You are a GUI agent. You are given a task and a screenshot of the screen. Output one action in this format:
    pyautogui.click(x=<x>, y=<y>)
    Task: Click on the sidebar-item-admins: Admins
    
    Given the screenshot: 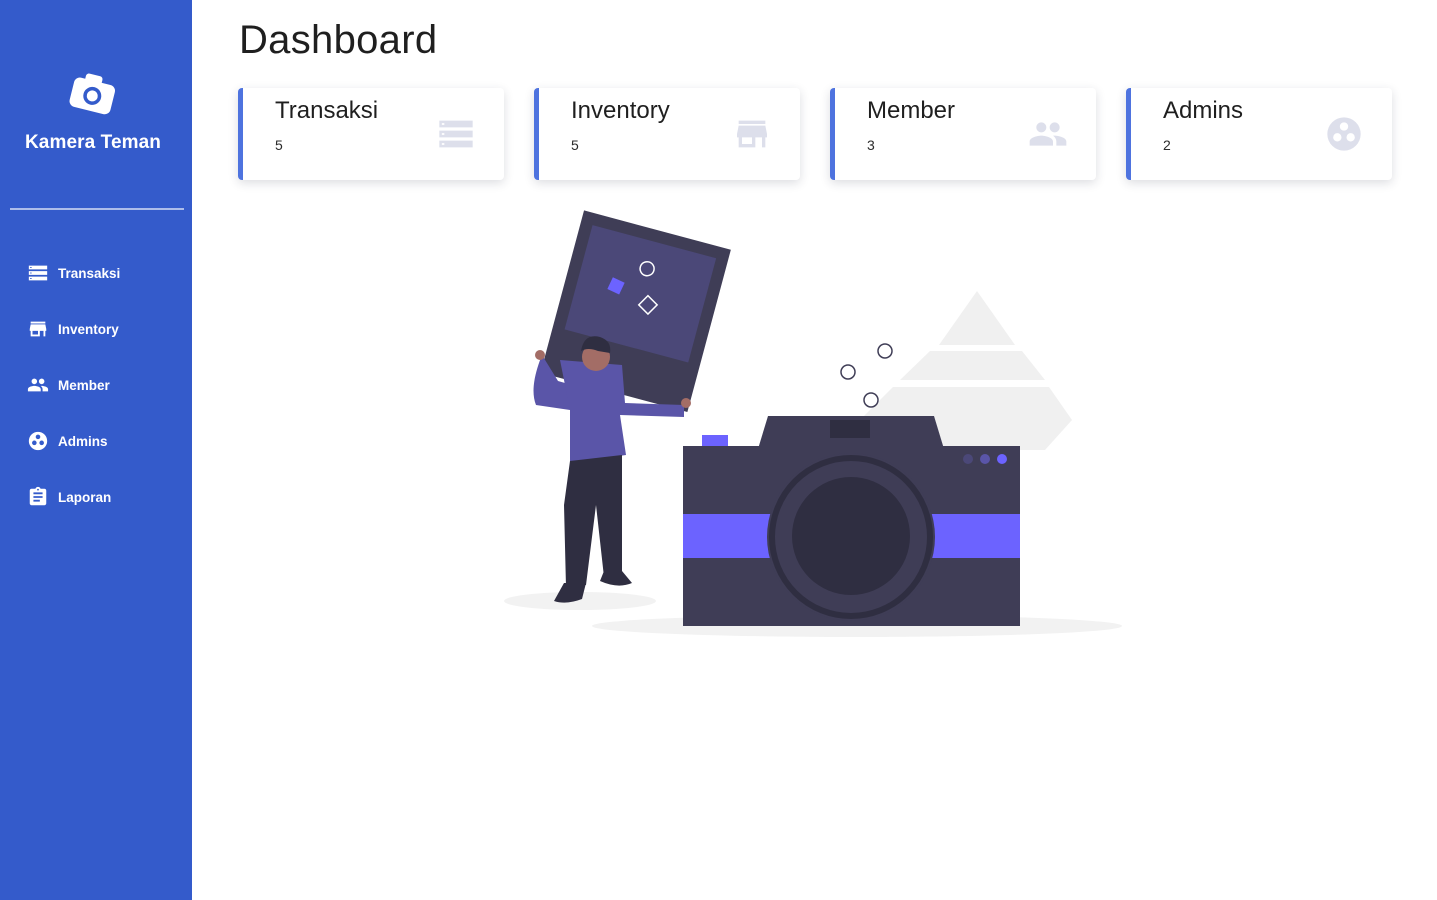 What is the action you would take?
    pyautogui.click(x=96, y=441)
    